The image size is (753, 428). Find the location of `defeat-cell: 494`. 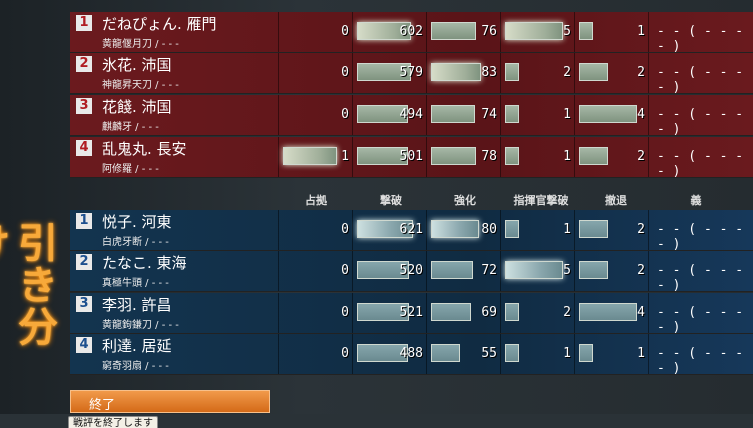

defeat-cell: 494 is located at coordinates (389, 115).